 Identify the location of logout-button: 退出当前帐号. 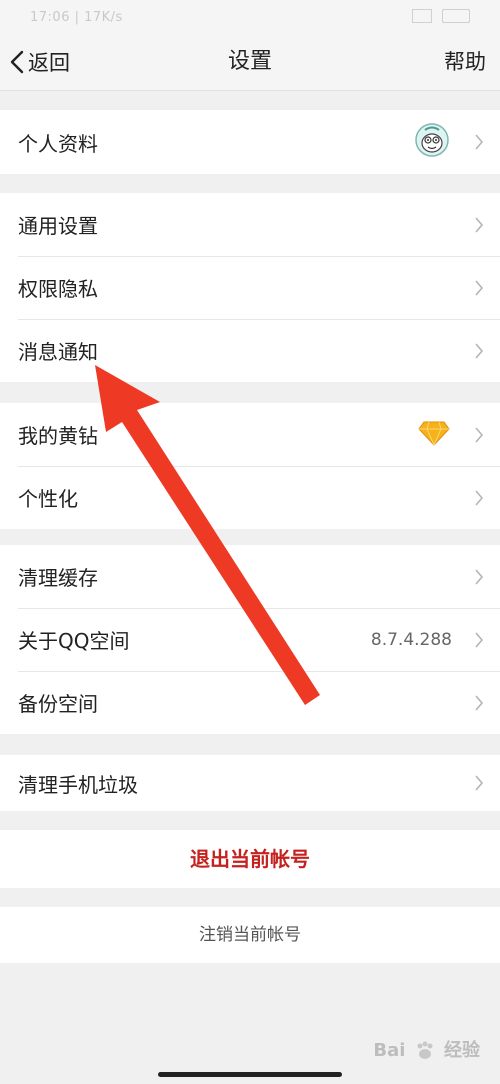
(250, 859).